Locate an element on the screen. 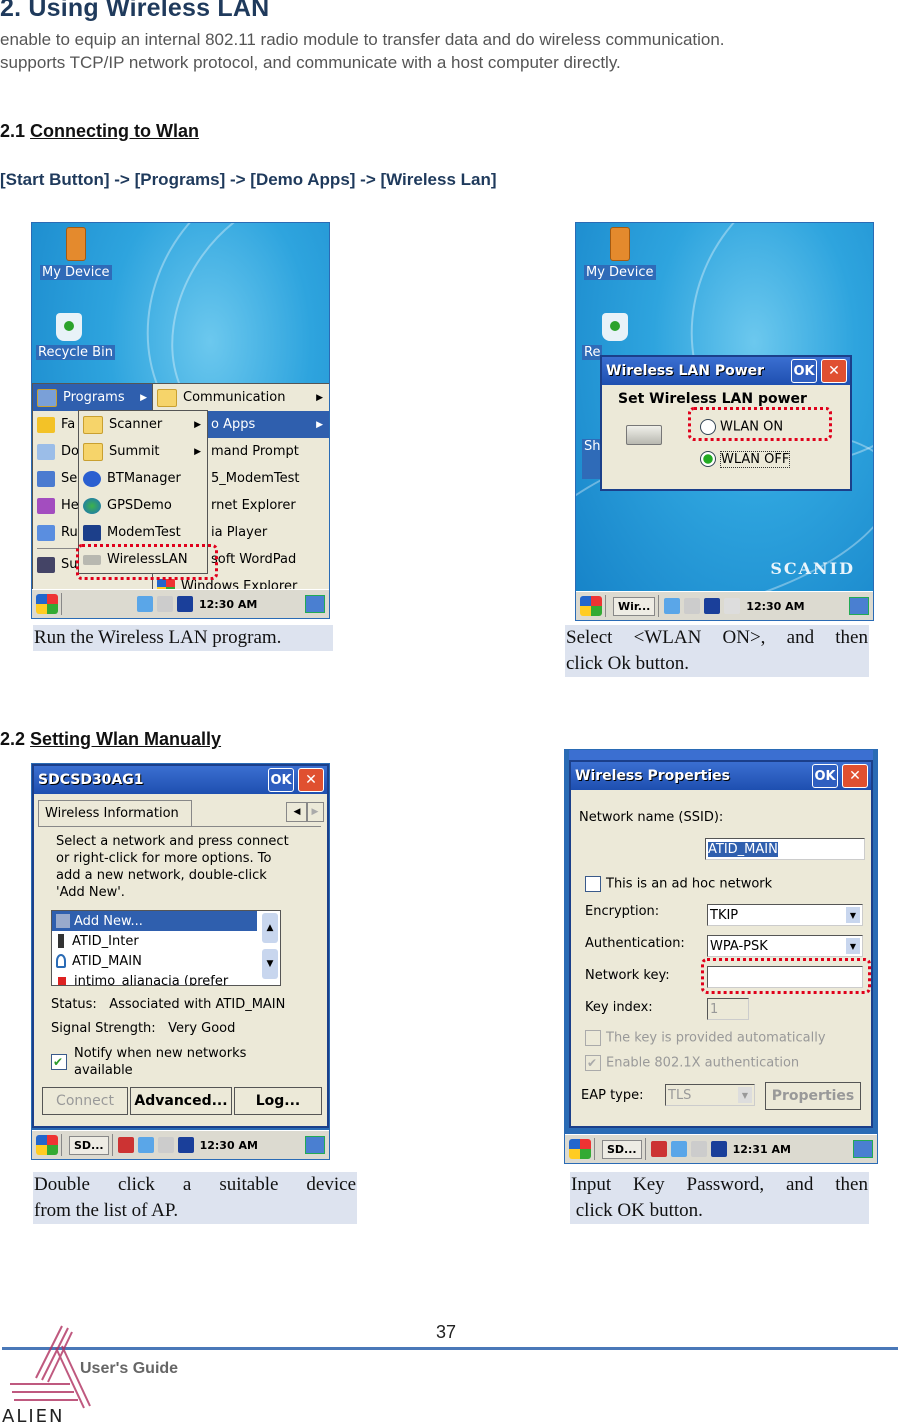  tab-scroll-left-icon: ◀ is located at coordinates (297, 812).